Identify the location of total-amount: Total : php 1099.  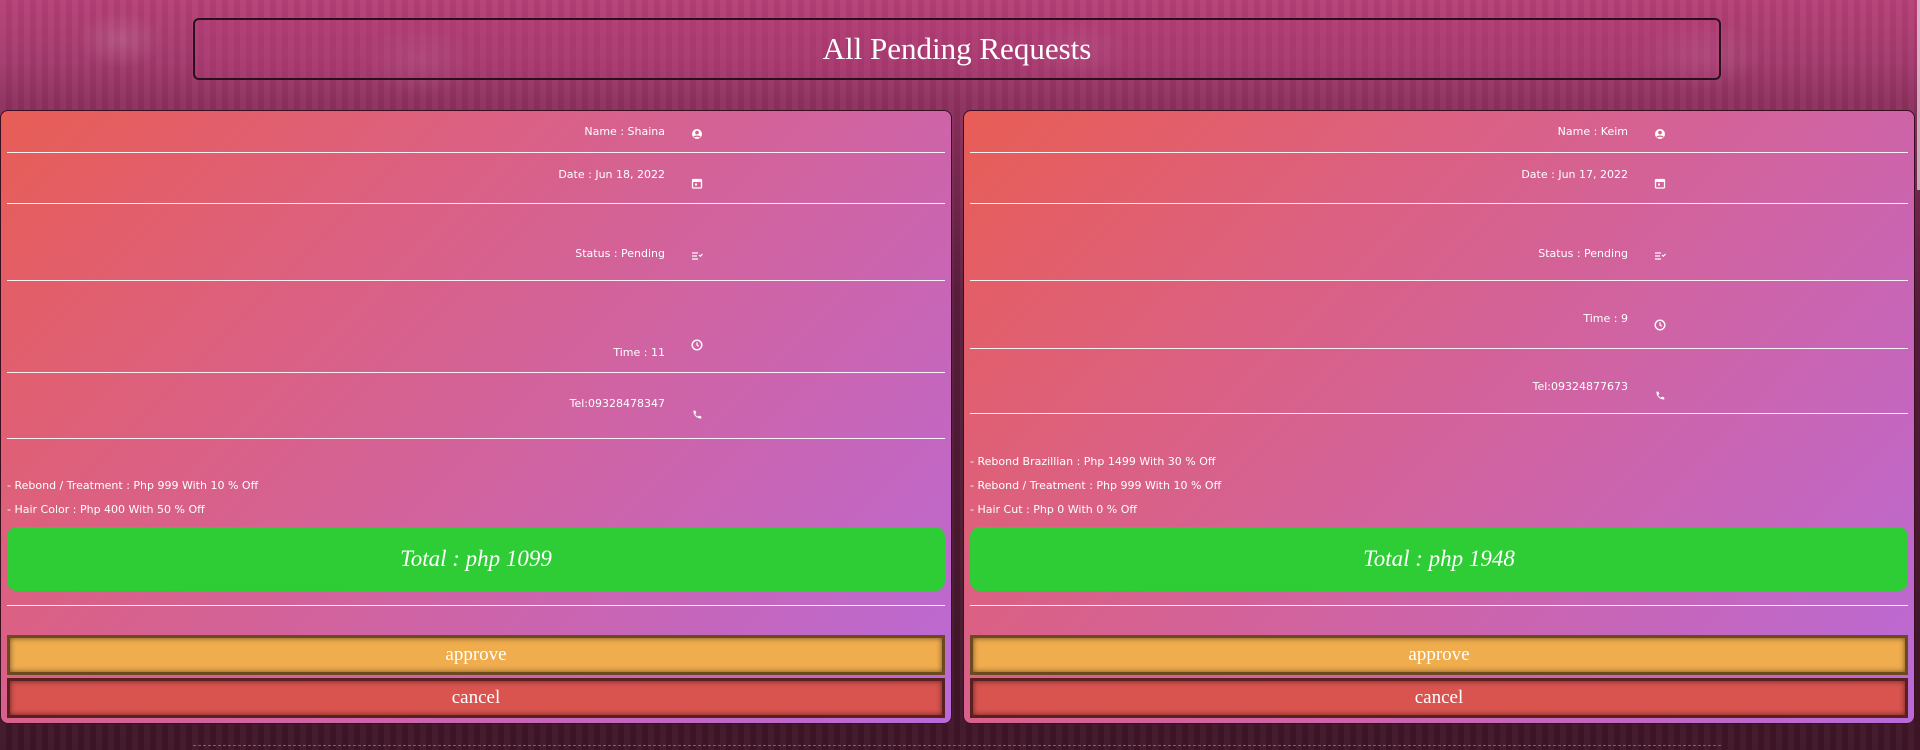
(476, 559).